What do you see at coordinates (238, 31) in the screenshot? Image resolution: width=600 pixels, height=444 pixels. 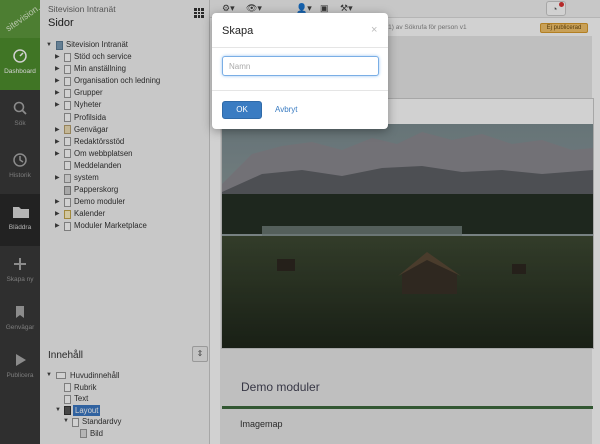 I see `dialog-title: Skapa` at bounding box center [238, 31].